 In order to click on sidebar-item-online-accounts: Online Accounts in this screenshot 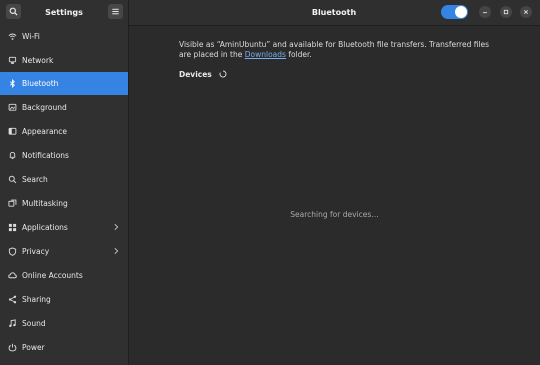, I will do `click(64, 275)`.